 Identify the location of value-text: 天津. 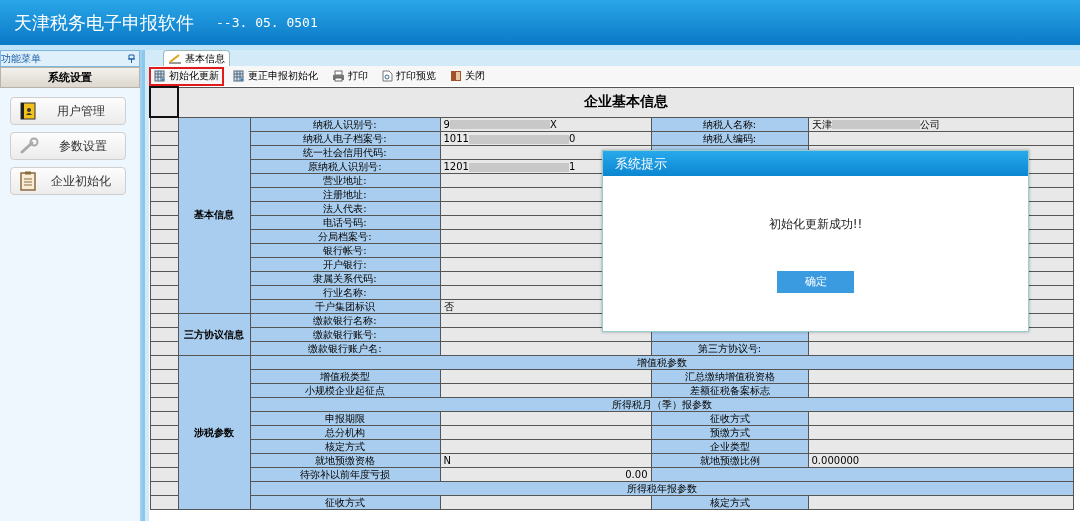
(821, 124).